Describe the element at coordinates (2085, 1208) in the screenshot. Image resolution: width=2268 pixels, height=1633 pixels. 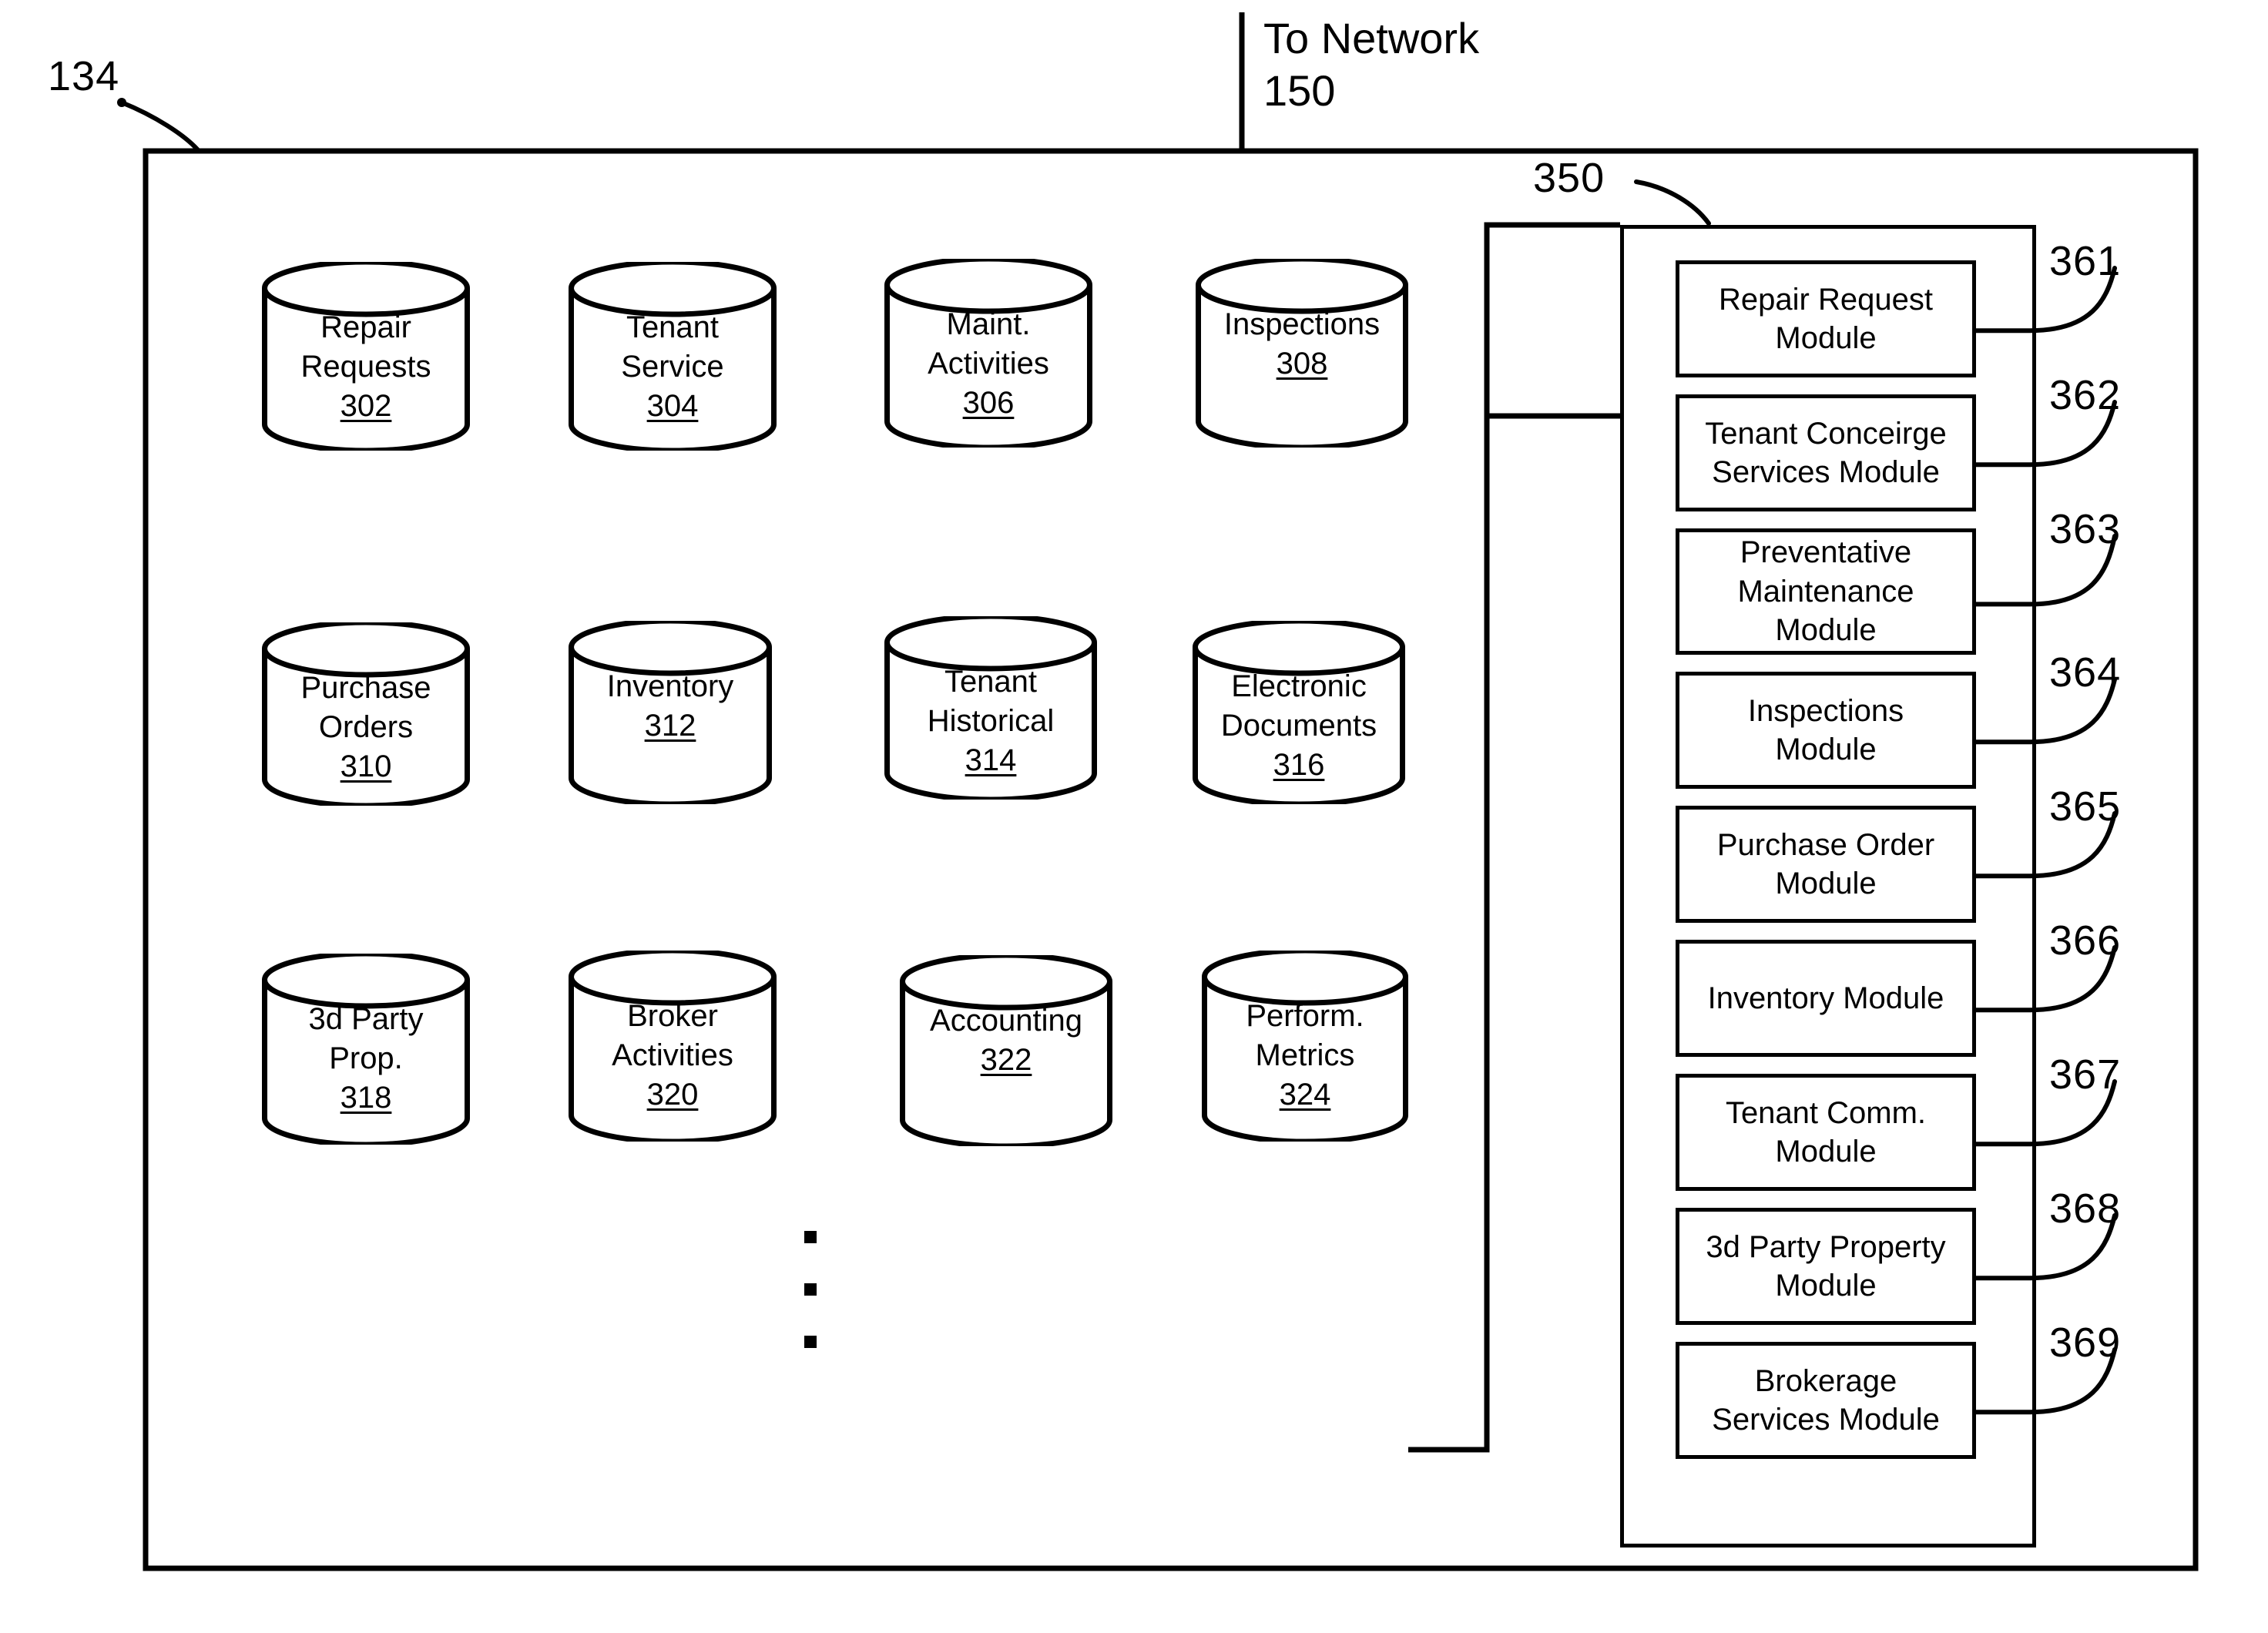
I see `module-ref-number: 368` at that location.